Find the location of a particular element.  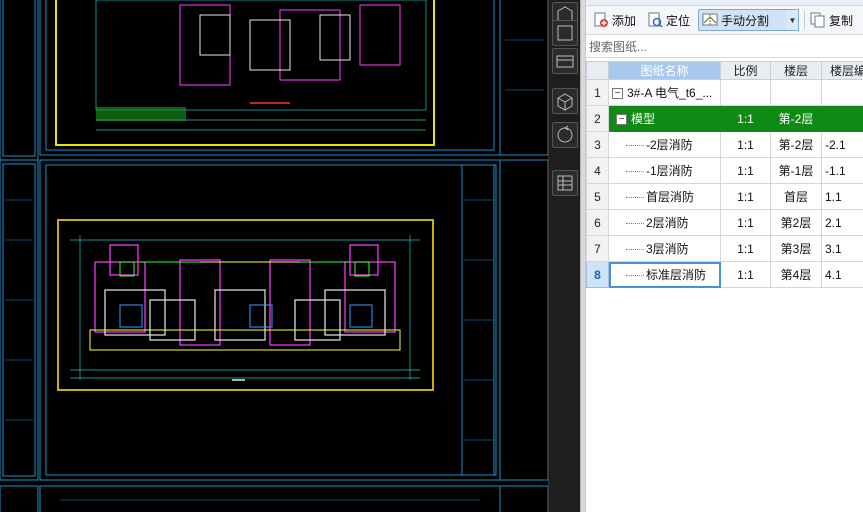

split-icon is located at coordinates (710, 20).